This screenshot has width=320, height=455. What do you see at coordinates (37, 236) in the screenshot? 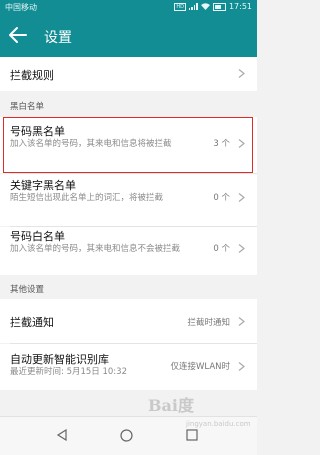
I see `phone-whitelist-title: 号码白名单` at bounding box center [37, 236].